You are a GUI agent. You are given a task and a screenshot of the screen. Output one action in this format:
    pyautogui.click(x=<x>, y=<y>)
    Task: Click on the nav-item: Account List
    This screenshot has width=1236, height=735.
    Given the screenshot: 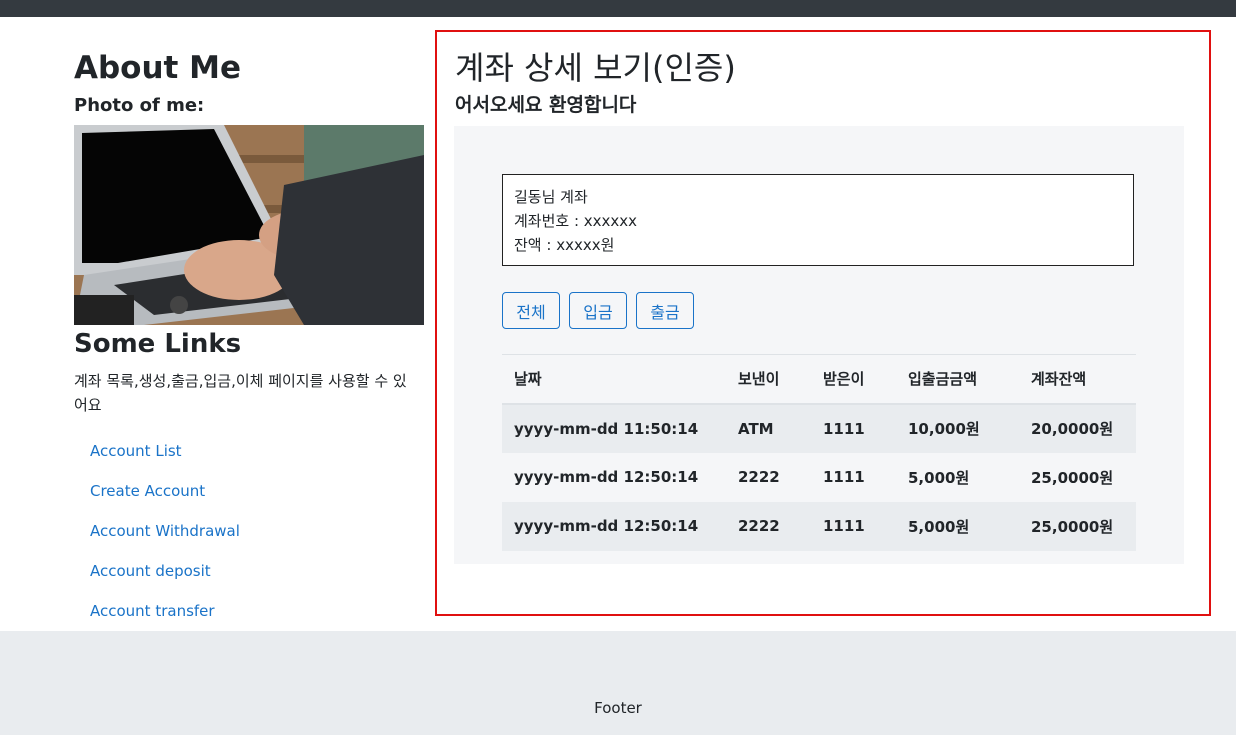 What is the action you would take?
    pyautogui.click(x=165, y=460)
    